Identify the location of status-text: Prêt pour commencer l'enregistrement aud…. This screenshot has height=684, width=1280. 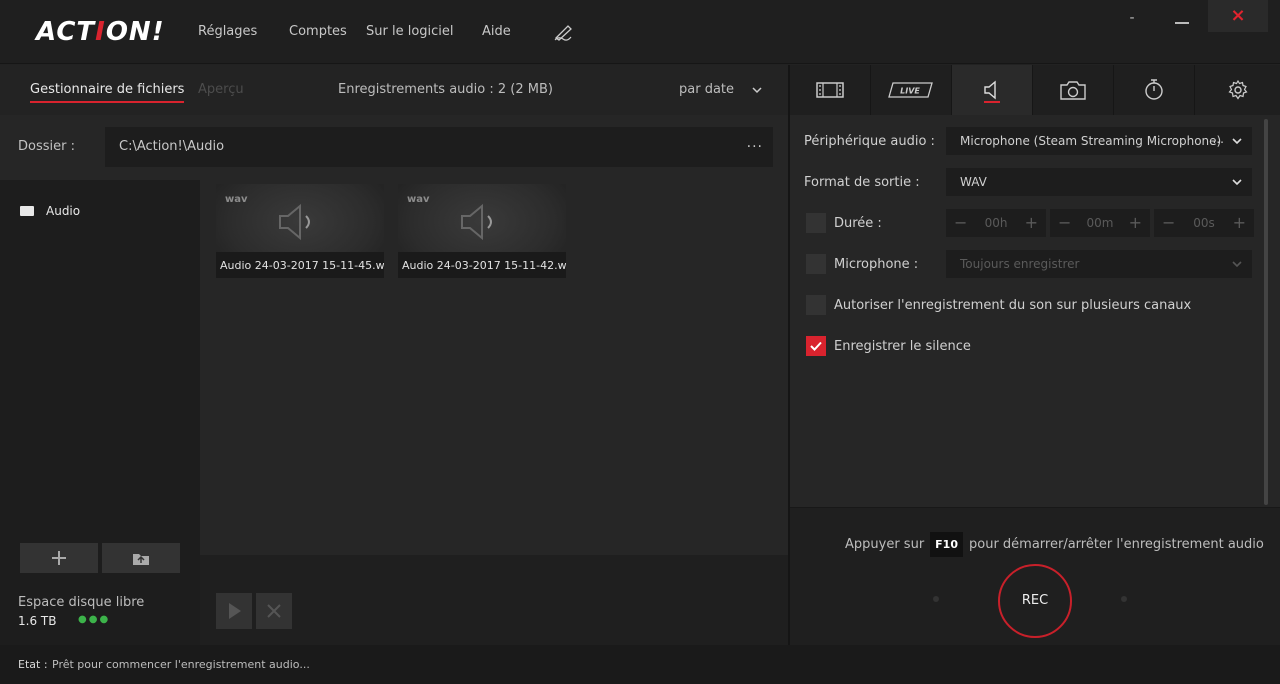
(181, 664).